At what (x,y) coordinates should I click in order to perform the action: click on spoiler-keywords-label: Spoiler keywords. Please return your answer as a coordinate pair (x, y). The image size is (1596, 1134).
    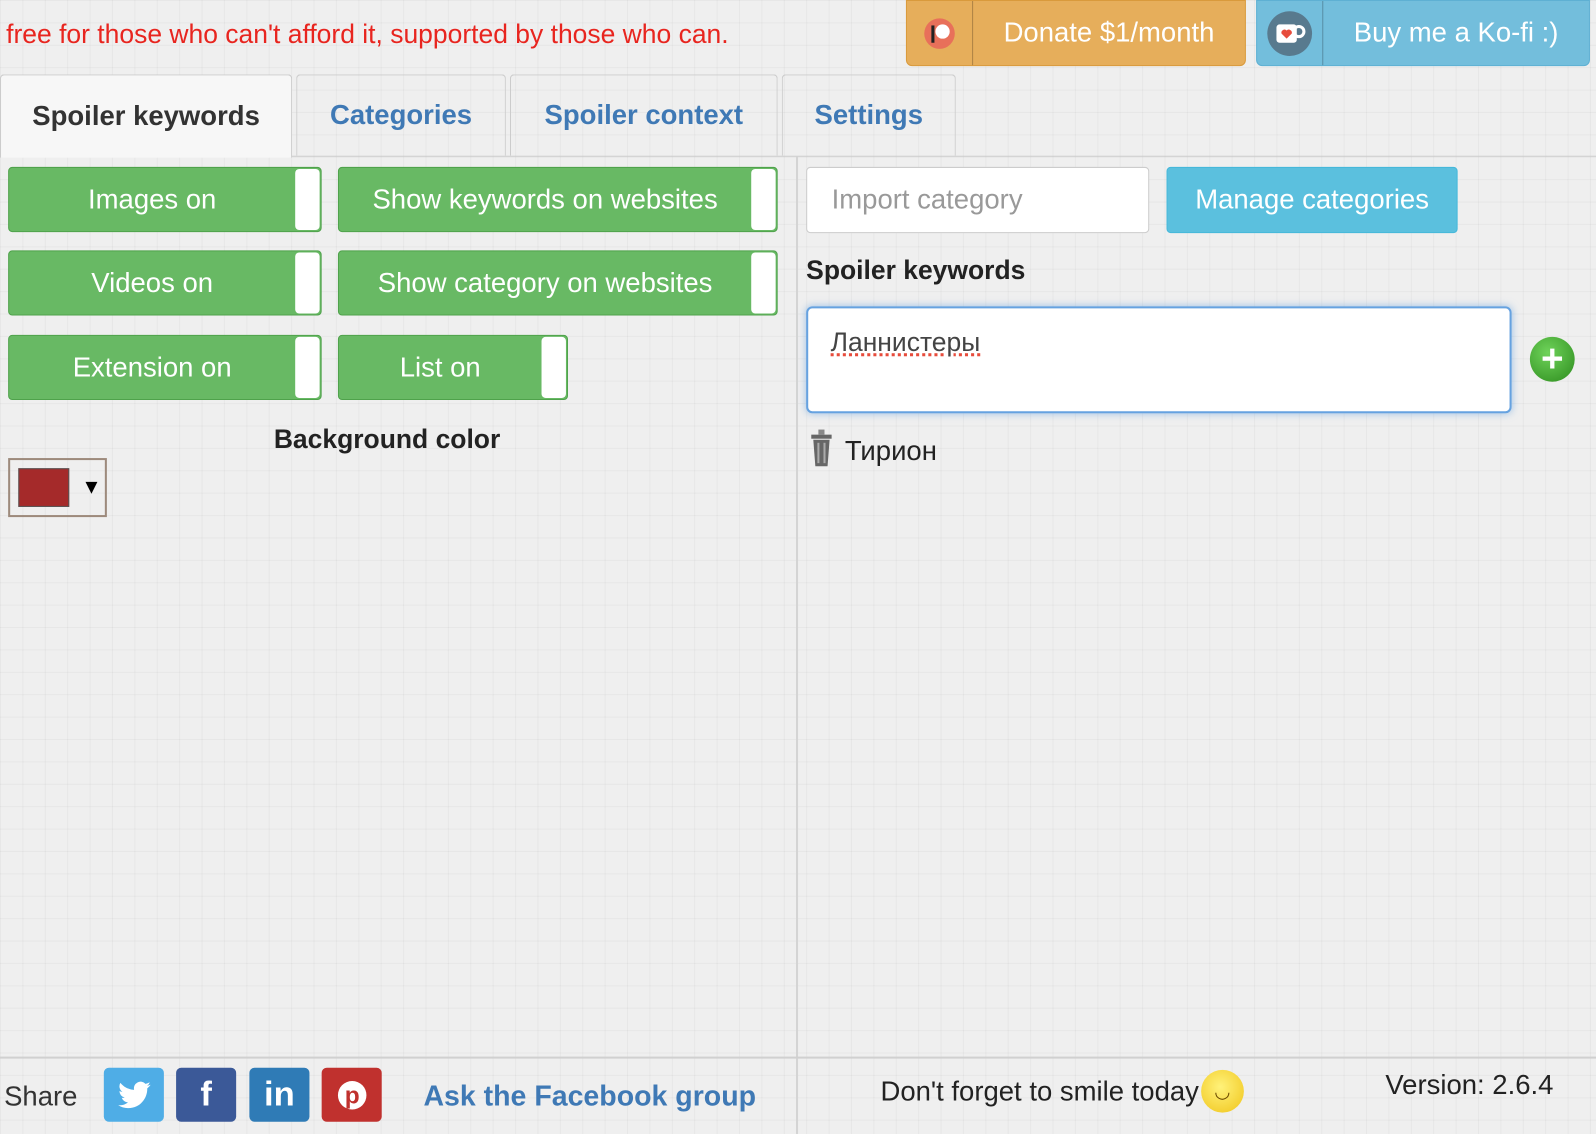
    Looking at the image, I should click on (916, 270).